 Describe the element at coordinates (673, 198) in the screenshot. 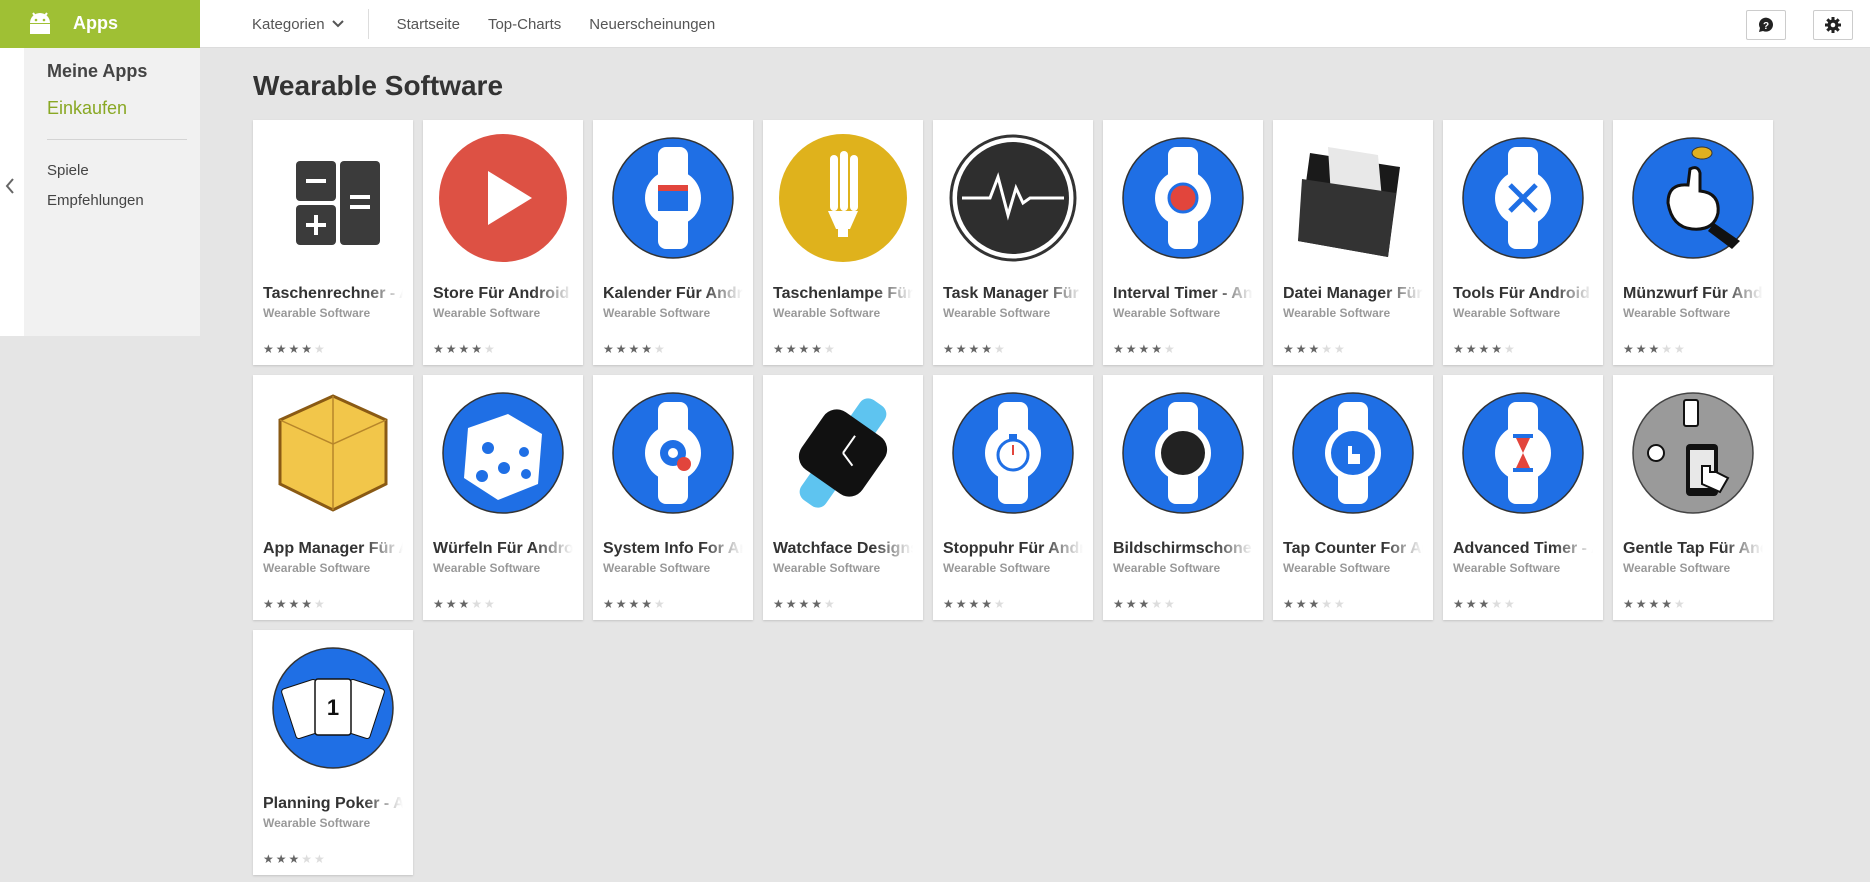

I see `calendar-watch-icon` at that location.